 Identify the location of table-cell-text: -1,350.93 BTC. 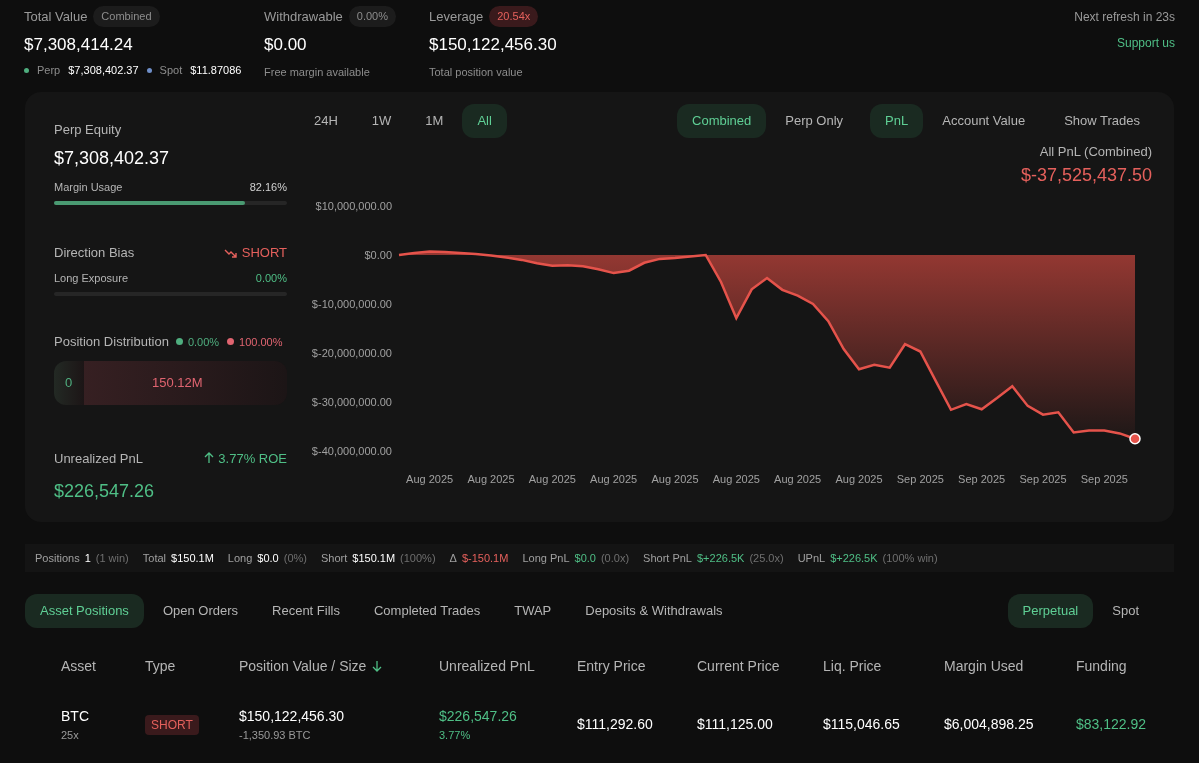
(275, 735).